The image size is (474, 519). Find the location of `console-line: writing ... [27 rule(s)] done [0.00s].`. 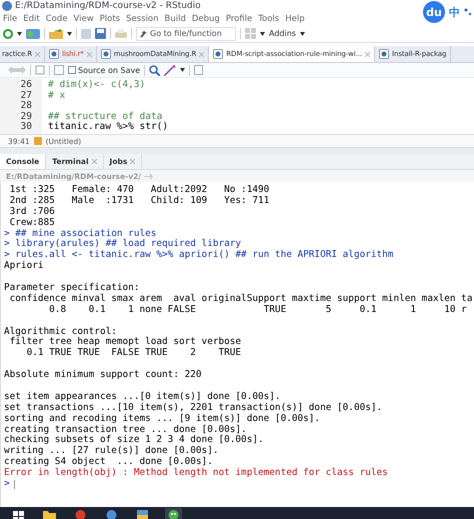

console-line: writing ... [27 rule(s)] done [0.00s]. is located at coordinates (111, 451).